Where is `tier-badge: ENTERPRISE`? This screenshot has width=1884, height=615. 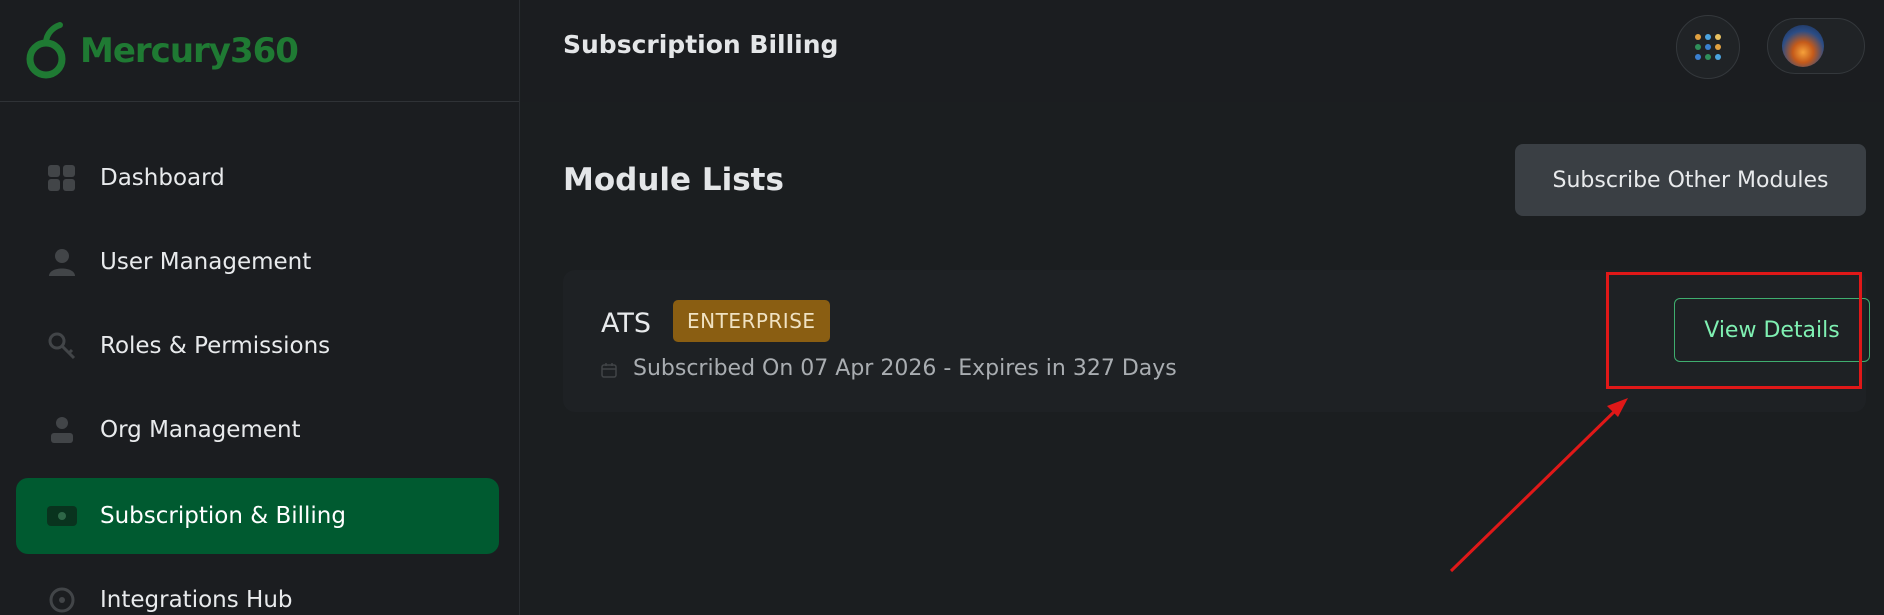
tier-badge: ENTERPRISE is located at coordinates (751, 321).